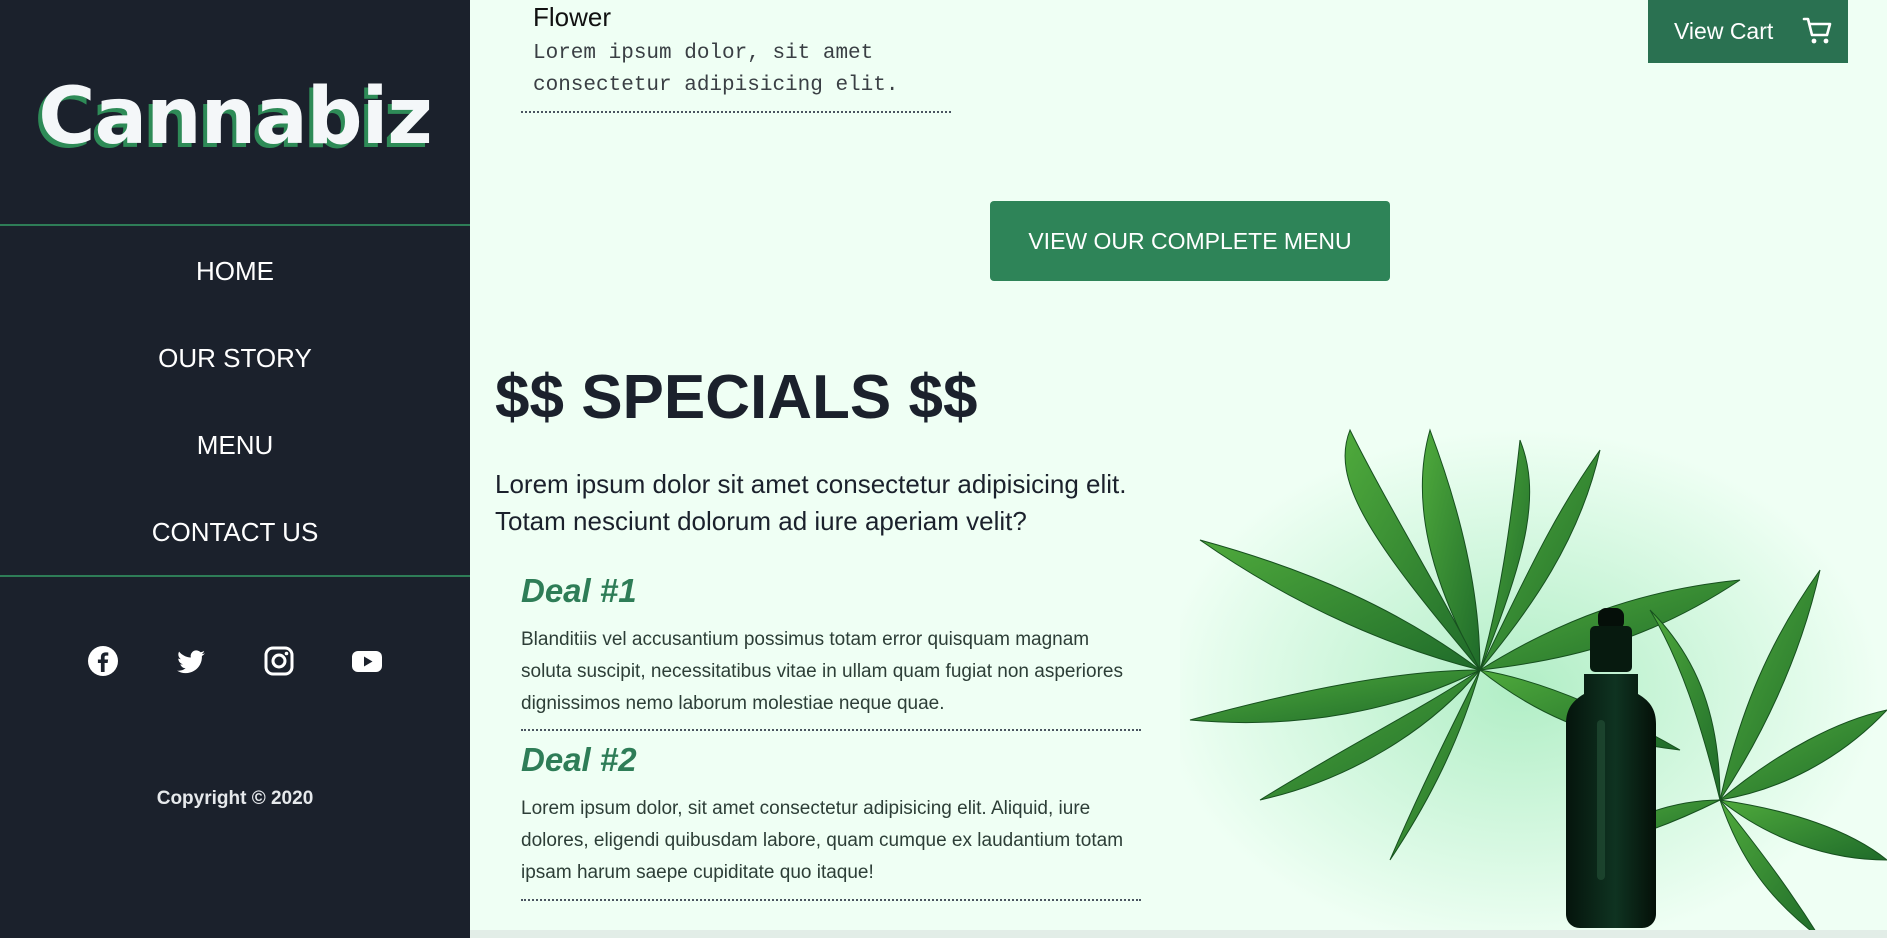 The height and width of the screenshot is (938, 1887). Describe the element at coordinates (235, 271) in the screenshot. I see `nav-item-home: HOME` at that location.